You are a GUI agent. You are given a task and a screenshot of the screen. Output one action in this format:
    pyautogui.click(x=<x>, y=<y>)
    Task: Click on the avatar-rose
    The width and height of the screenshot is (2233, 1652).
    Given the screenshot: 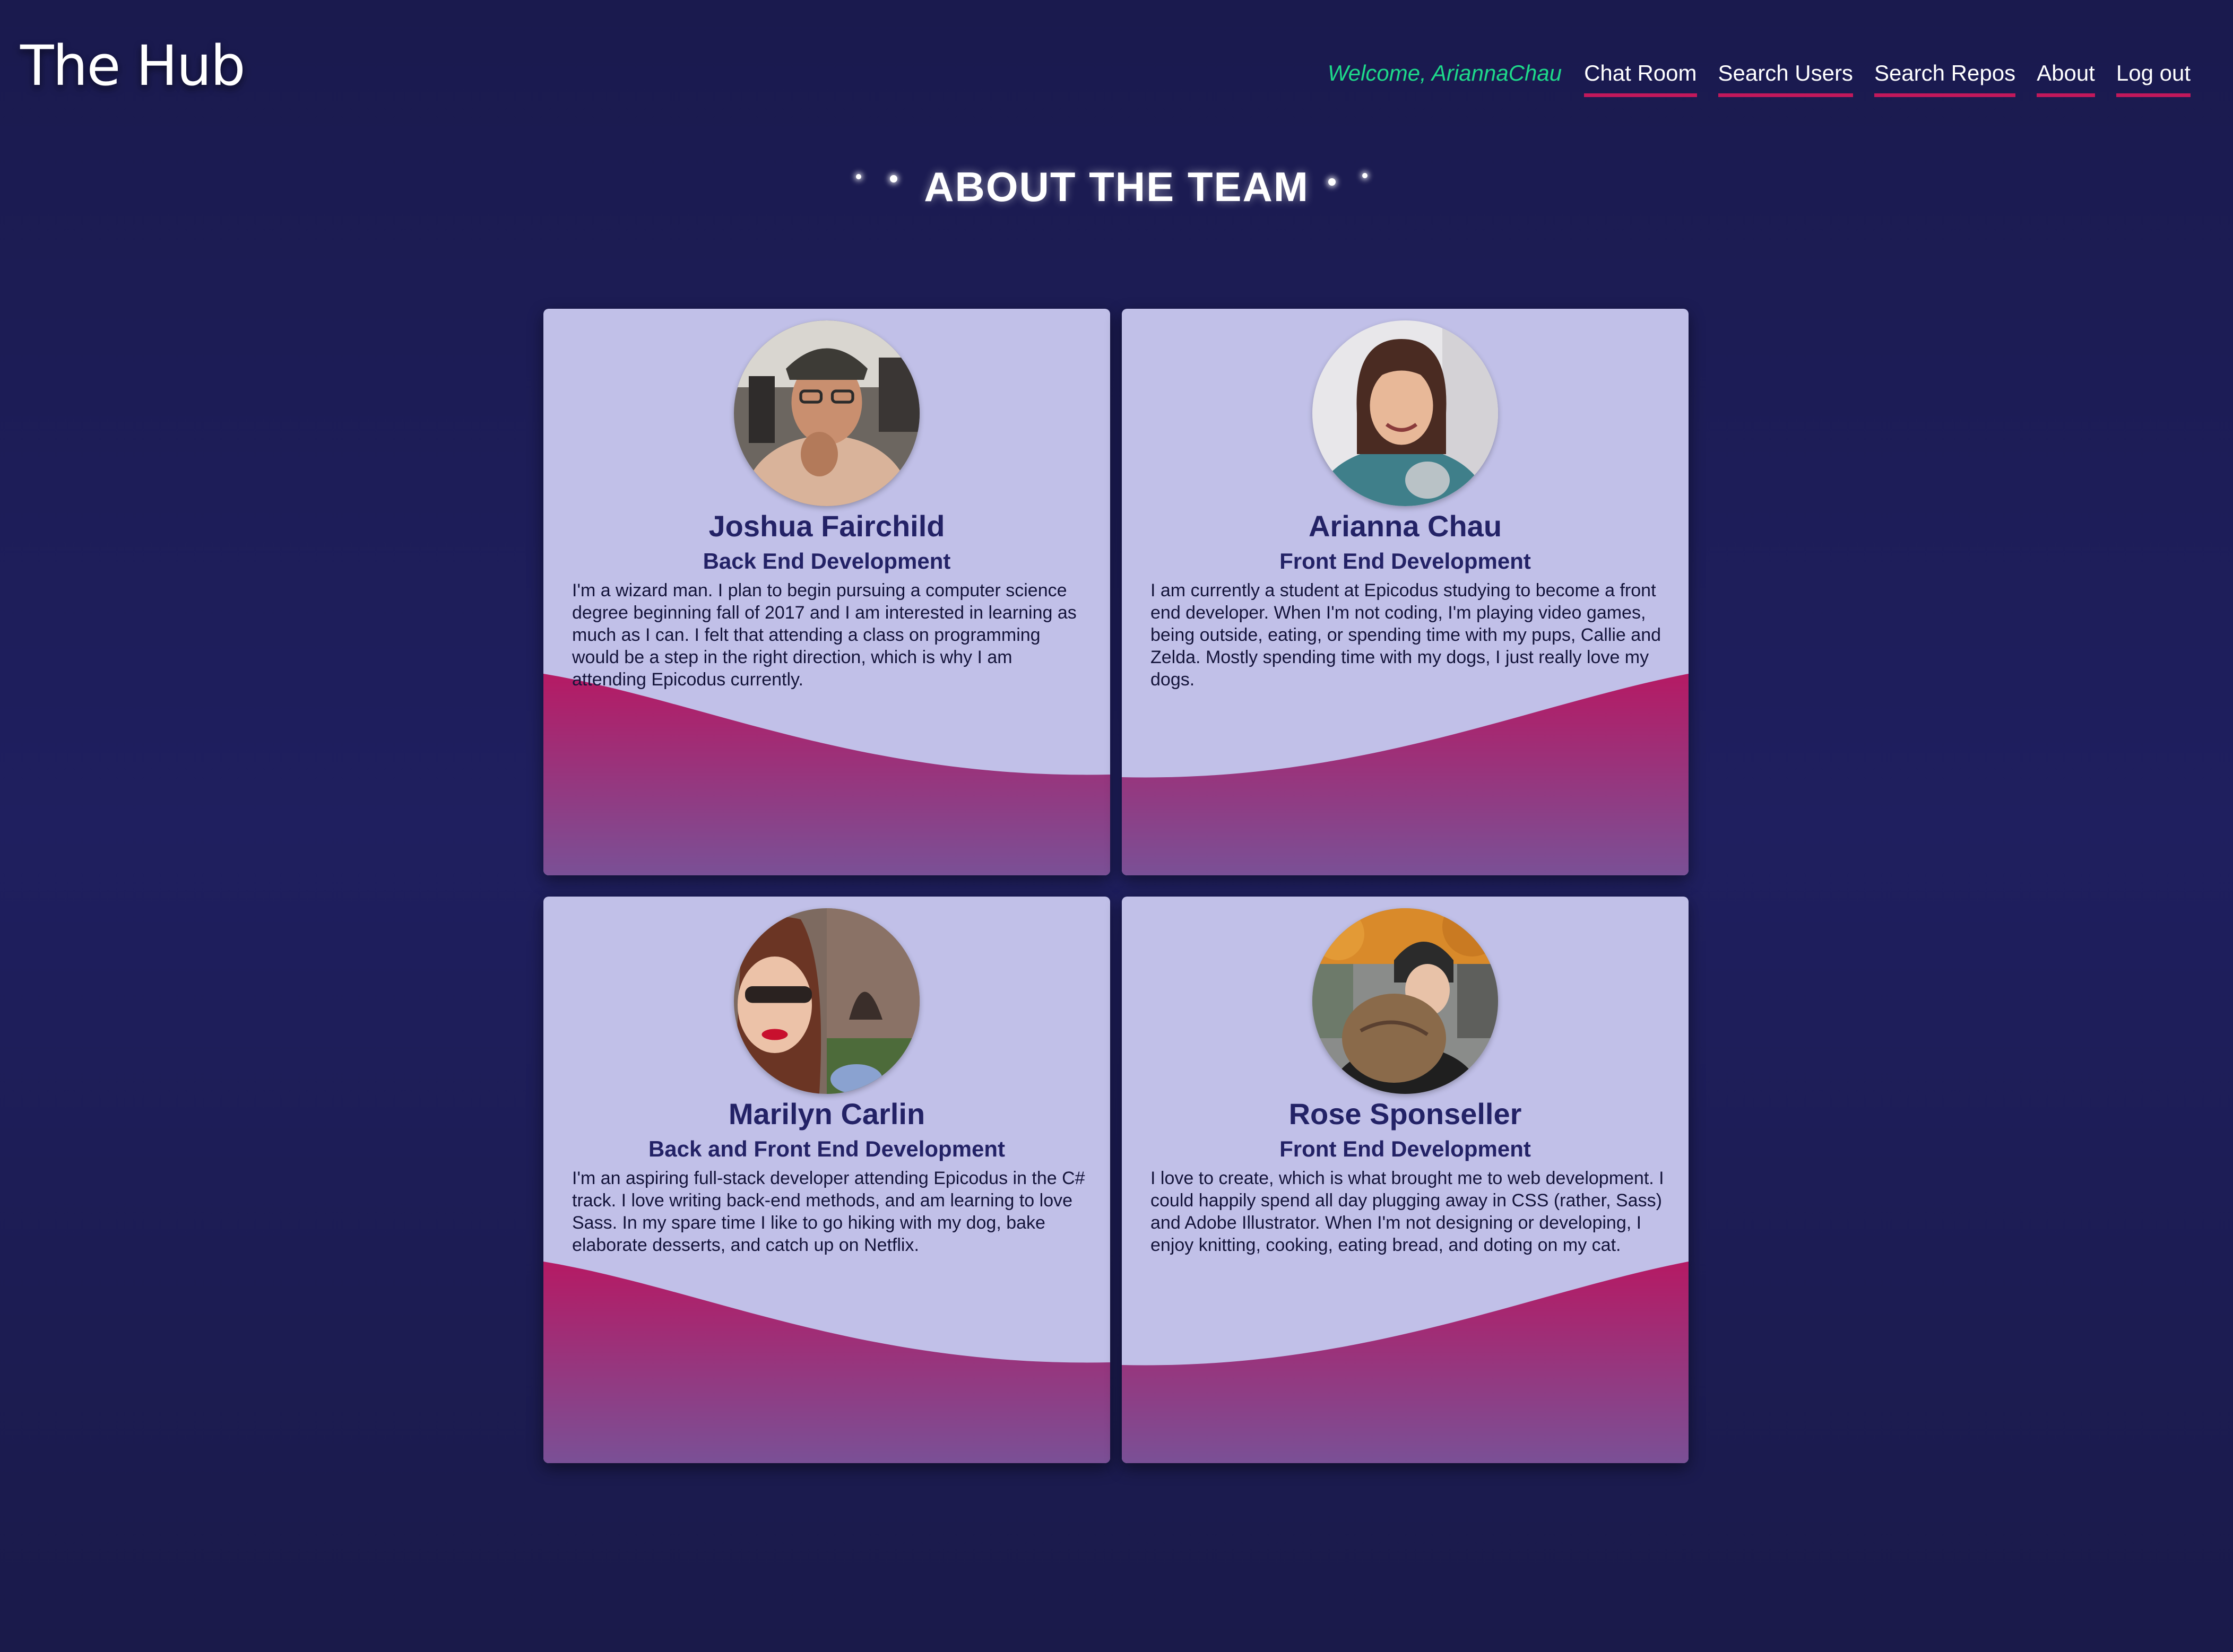 What is the action you would take?
    pyautogui.click(x=1405, y=1001)
    